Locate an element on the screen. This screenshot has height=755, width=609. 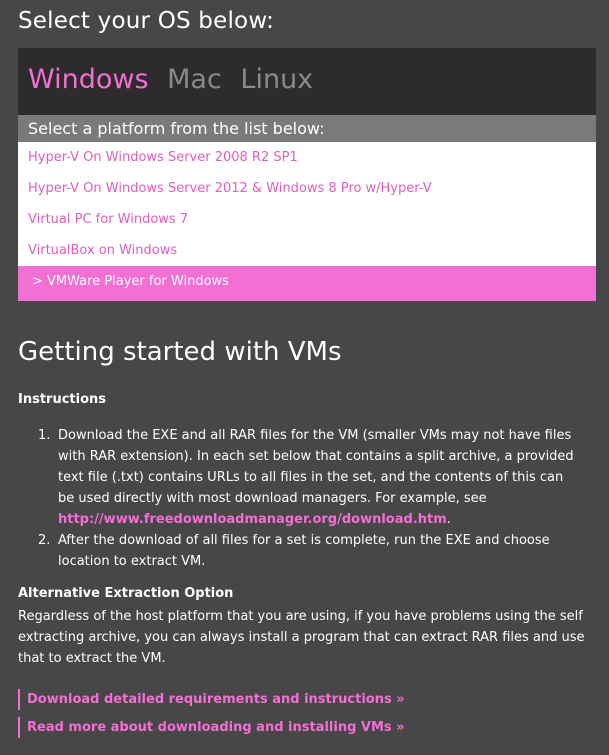
platform-item-label: > VMWare Player for Windows is located at coordinates (130, 281).